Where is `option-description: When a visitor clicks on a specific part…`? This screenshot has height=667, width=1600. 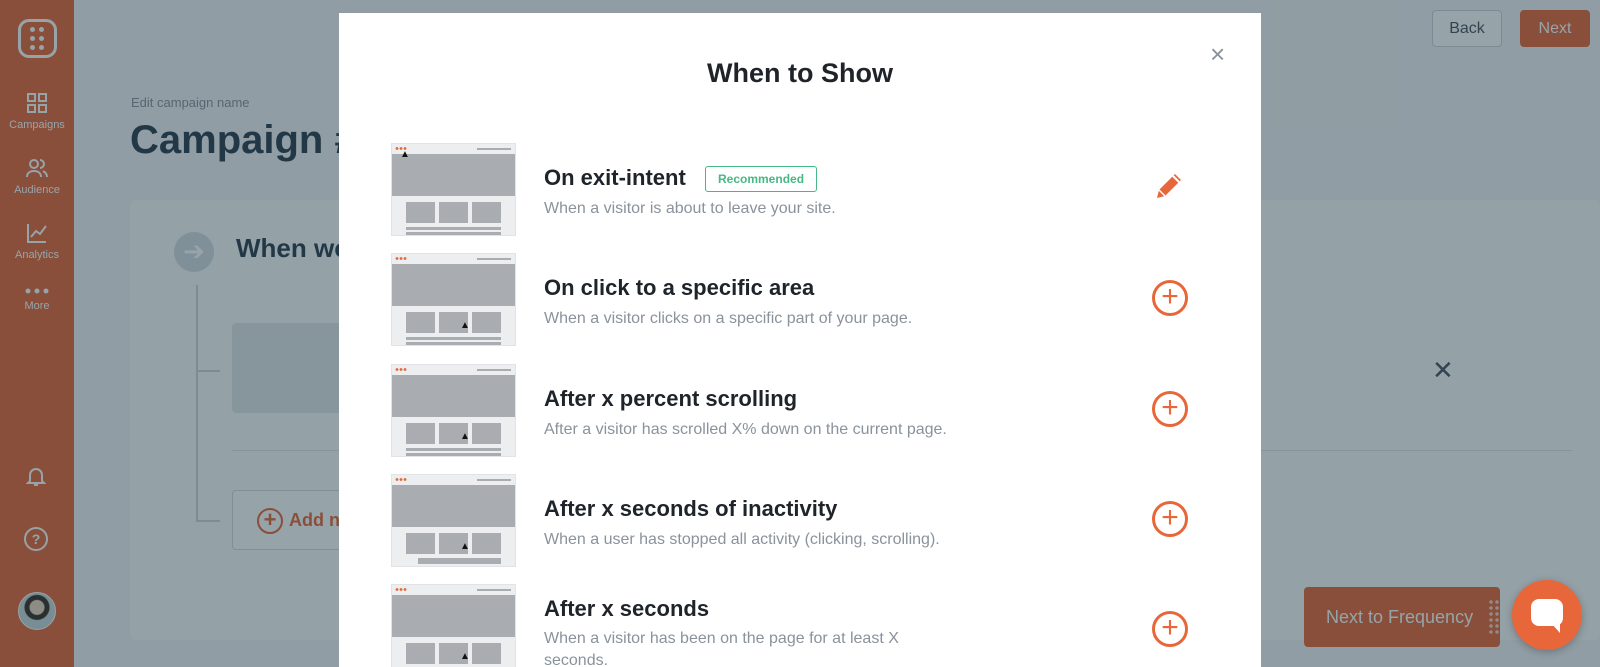
option-description: When a visitor clicks on a specific part… is located at coordinates (728, 318).